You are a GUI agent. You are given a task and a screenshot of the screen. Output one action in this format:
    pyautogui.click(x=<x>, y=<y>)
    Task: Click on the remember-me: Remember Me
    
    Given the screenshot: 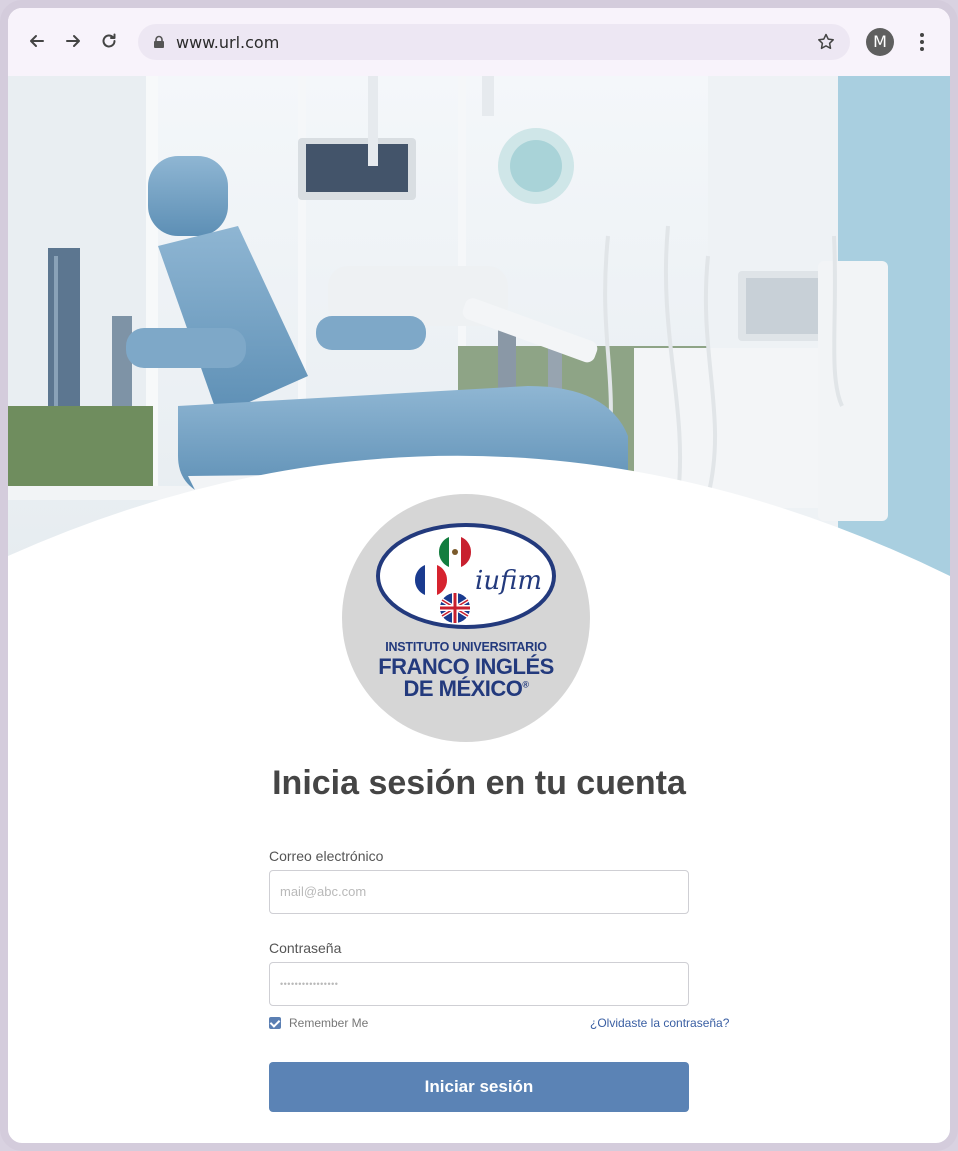 What is the action you would take?
    pyautogui.click(x=318, y=1023)
    